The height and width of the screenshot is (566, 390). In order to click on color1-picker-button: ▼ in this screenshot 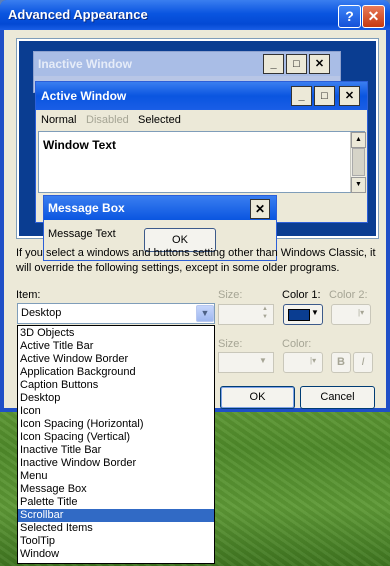, I will do `click(303, 314)`.